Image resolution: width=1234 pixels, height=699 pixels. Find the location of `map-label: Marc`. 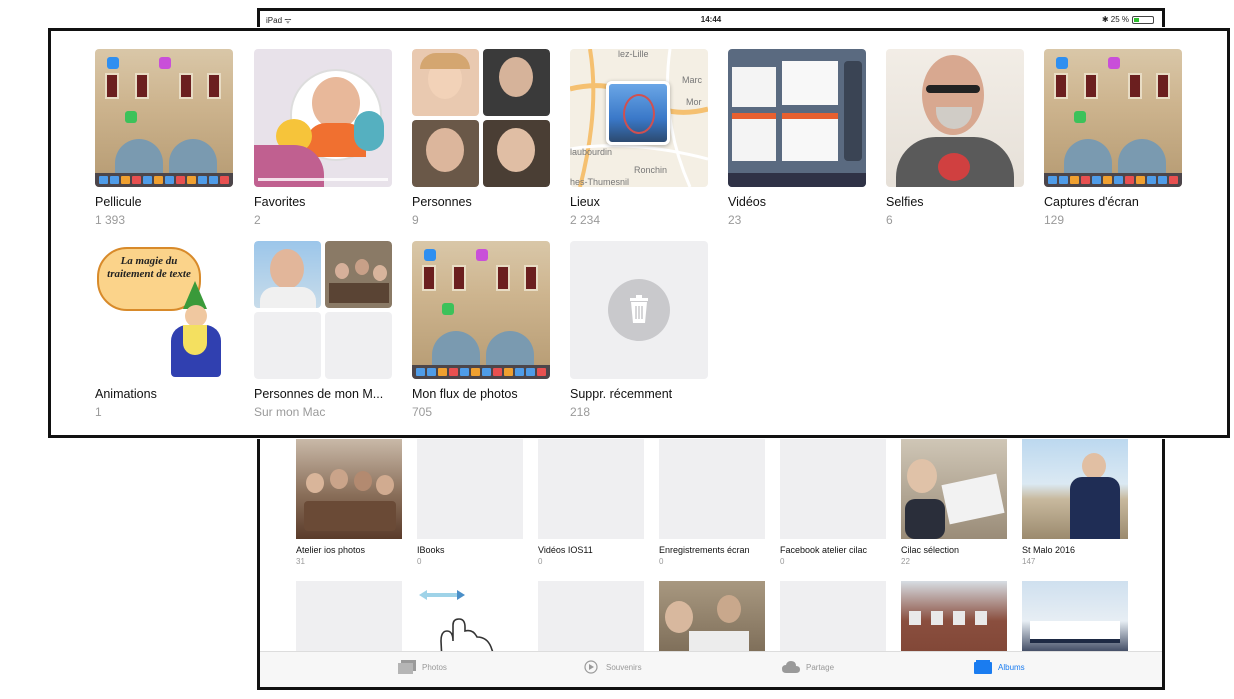

map-label: Marc is located at coordinates (692, 80).